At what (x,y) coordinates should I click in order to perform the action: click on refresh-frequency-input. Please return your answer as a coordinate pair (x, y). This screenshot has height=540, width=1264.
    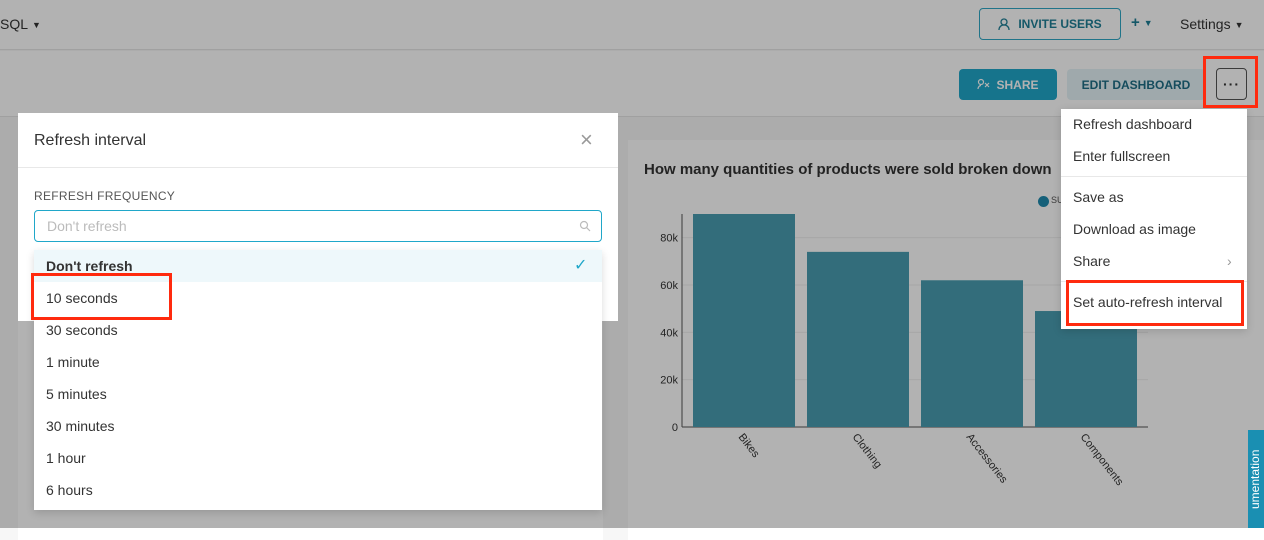
    Looking at the image, I should click on (307, 226).